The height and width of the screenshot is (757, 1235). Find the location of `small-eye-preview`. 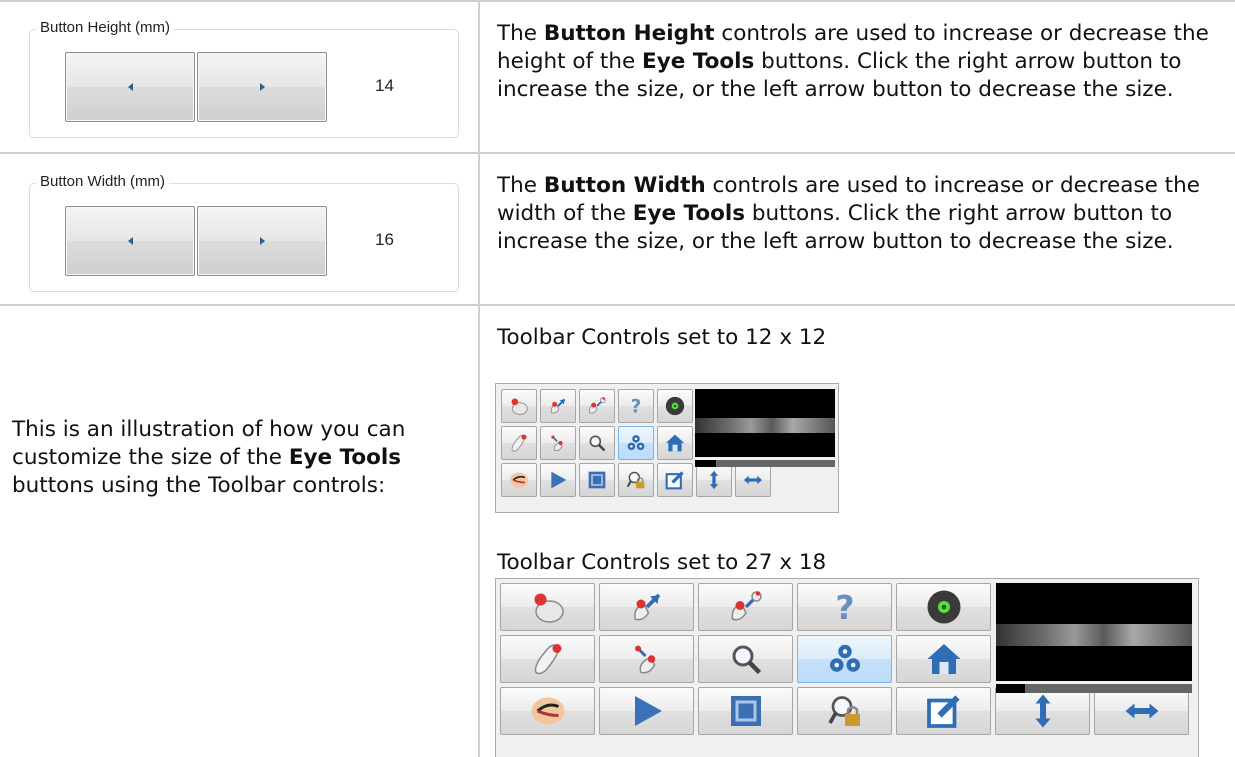

small-eye-preview is located at coordinates (765, 423).